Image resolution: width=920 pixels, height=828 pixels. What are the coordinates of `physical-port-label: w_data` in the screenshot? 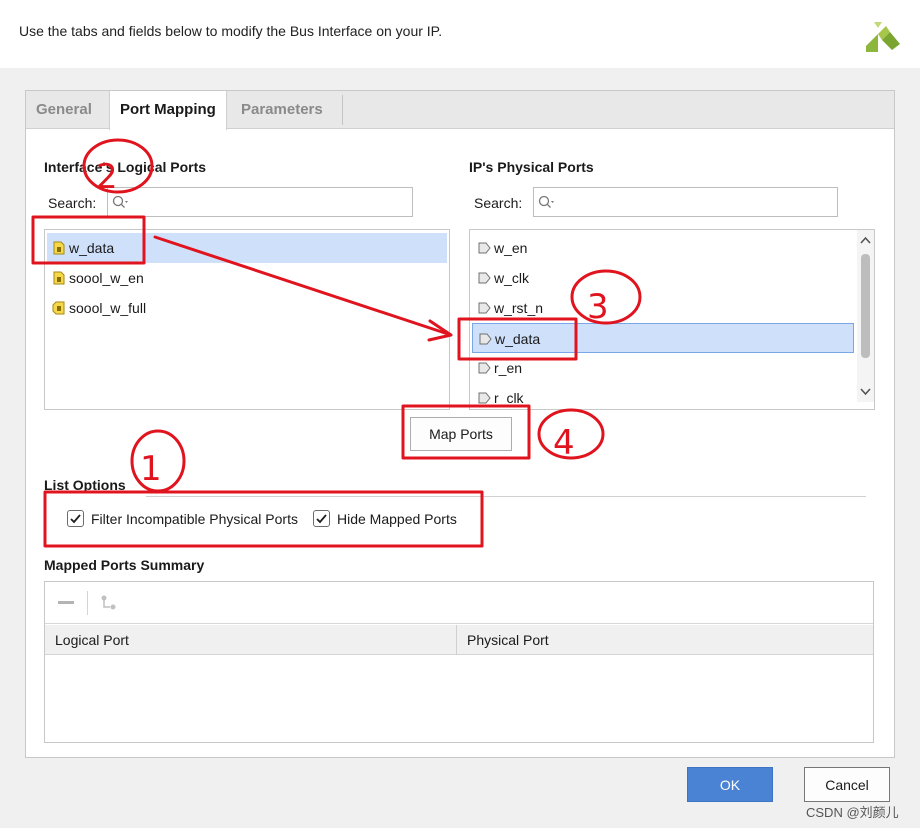 It's located at (518, 339).